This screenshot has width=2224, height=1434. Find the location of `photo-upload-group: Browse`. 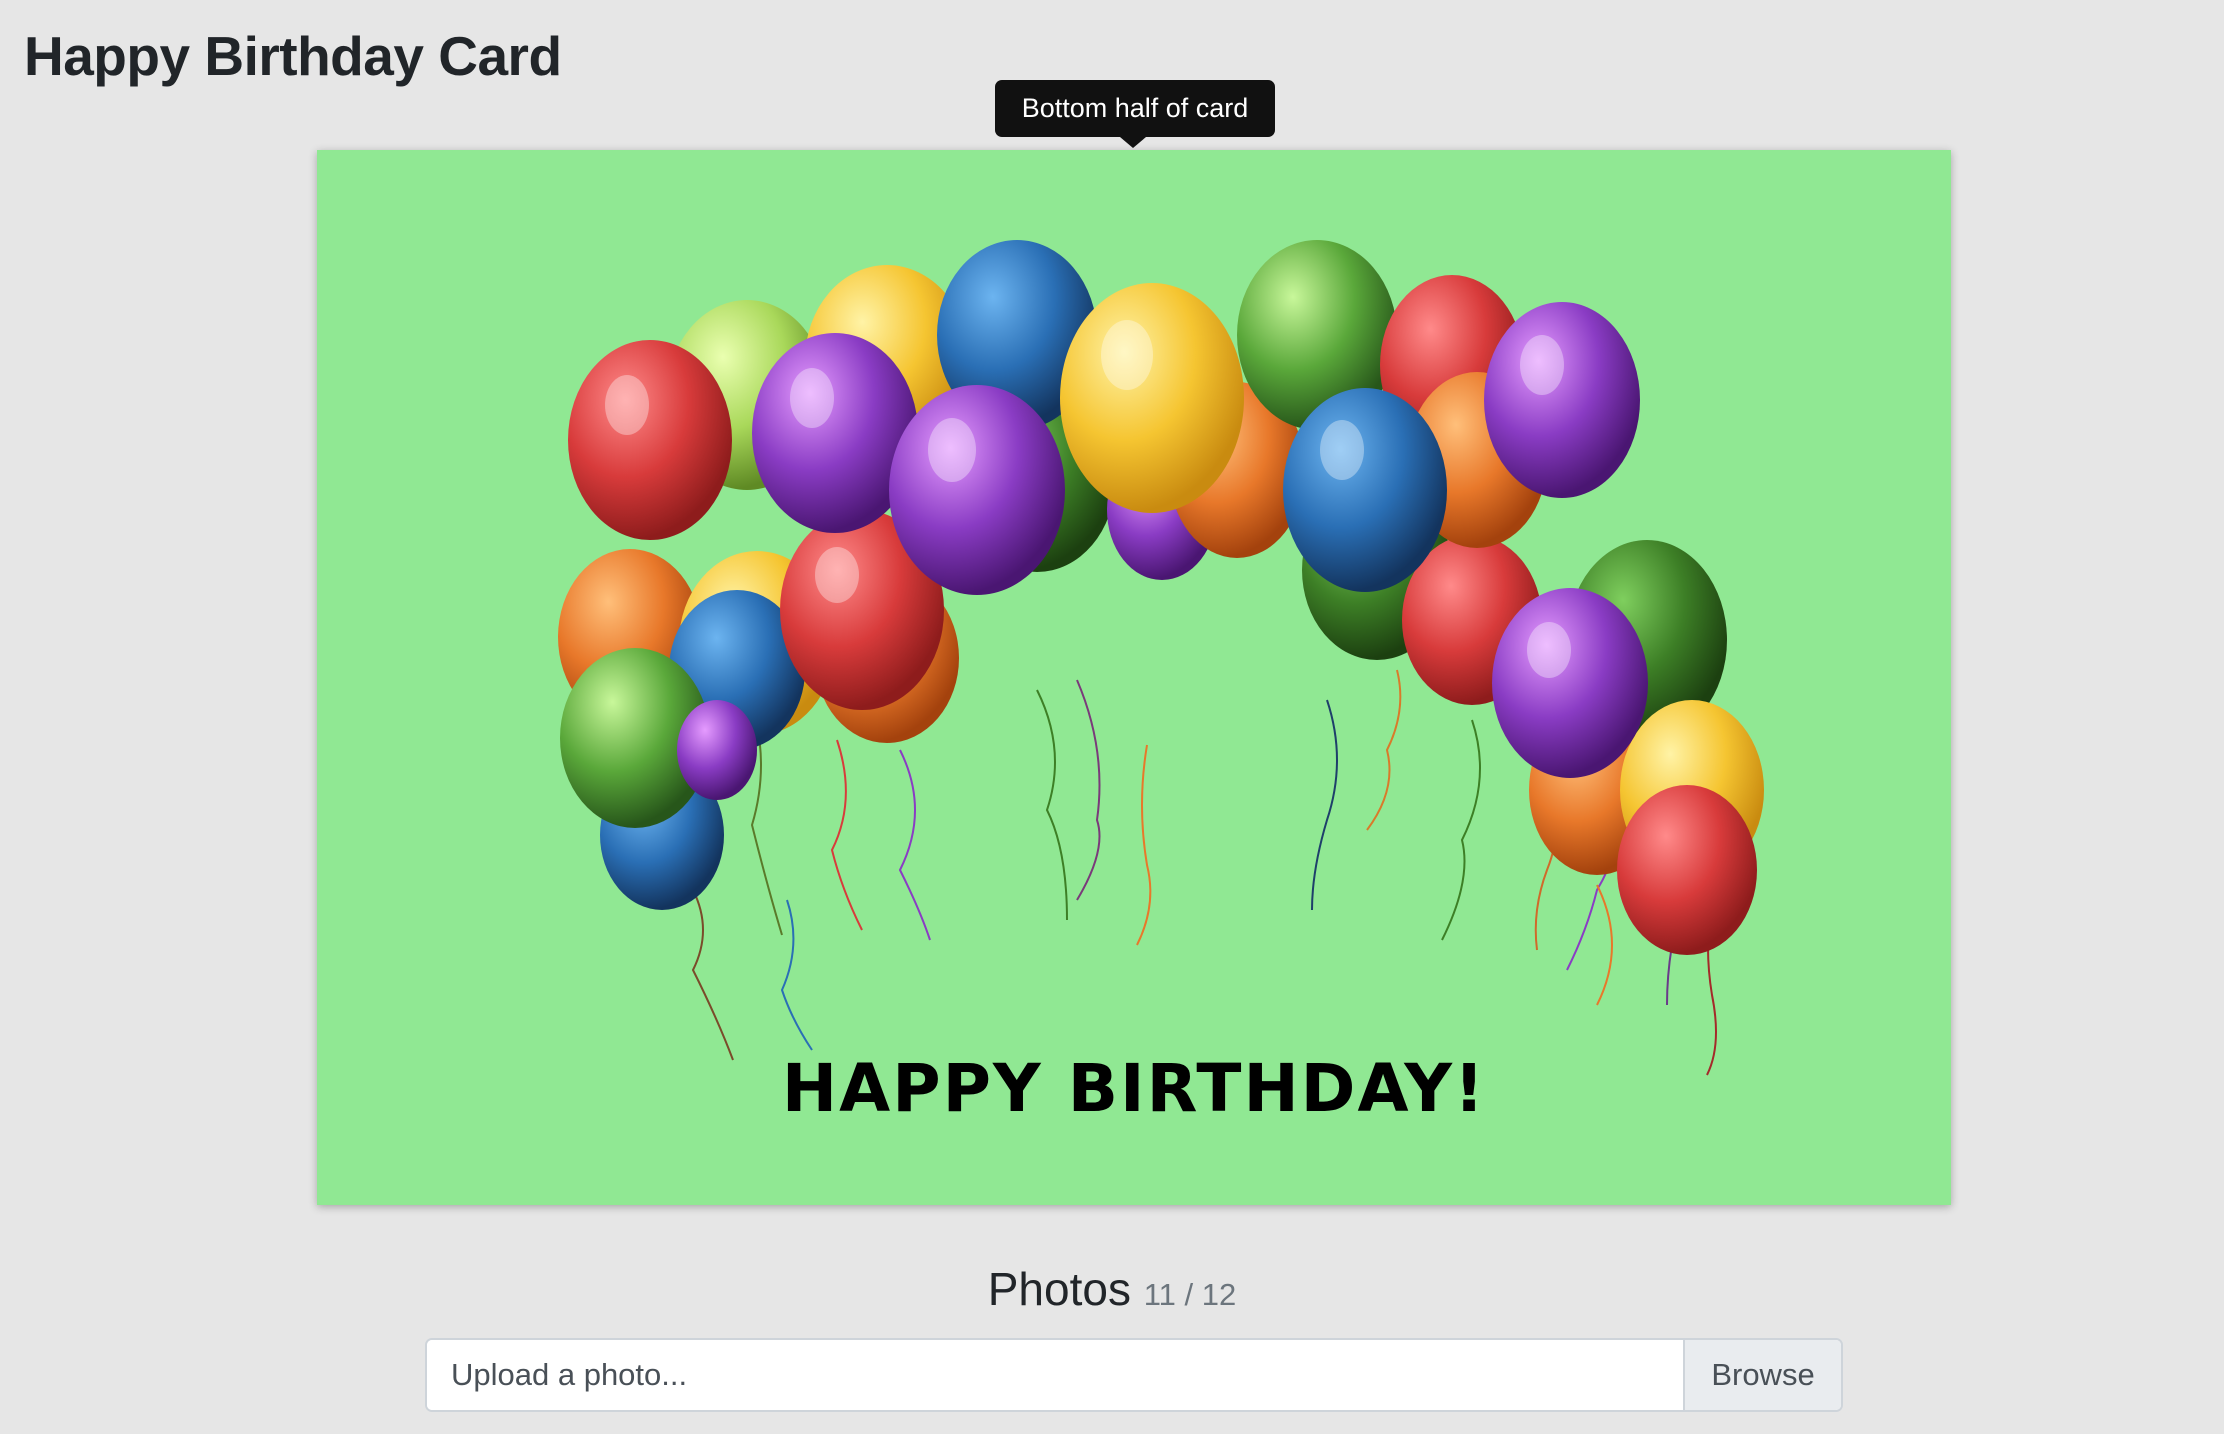

photo-upload-group: Browse is located at coordinates (1134, 1375).